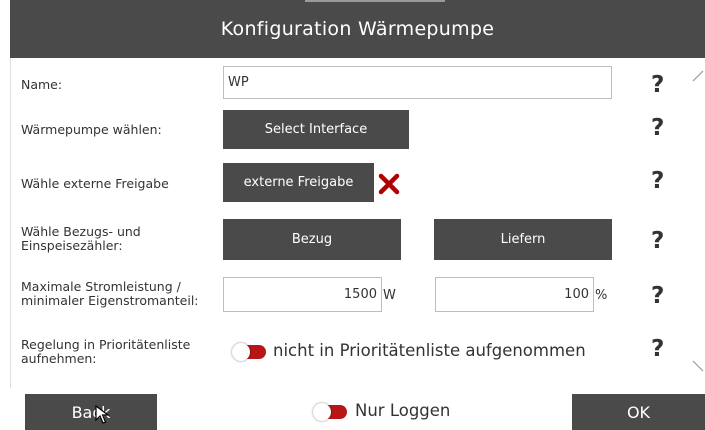  Describe the element at coordinates (657, 349) in the screenshot. I see `help-icon-priority: ?` at that location.